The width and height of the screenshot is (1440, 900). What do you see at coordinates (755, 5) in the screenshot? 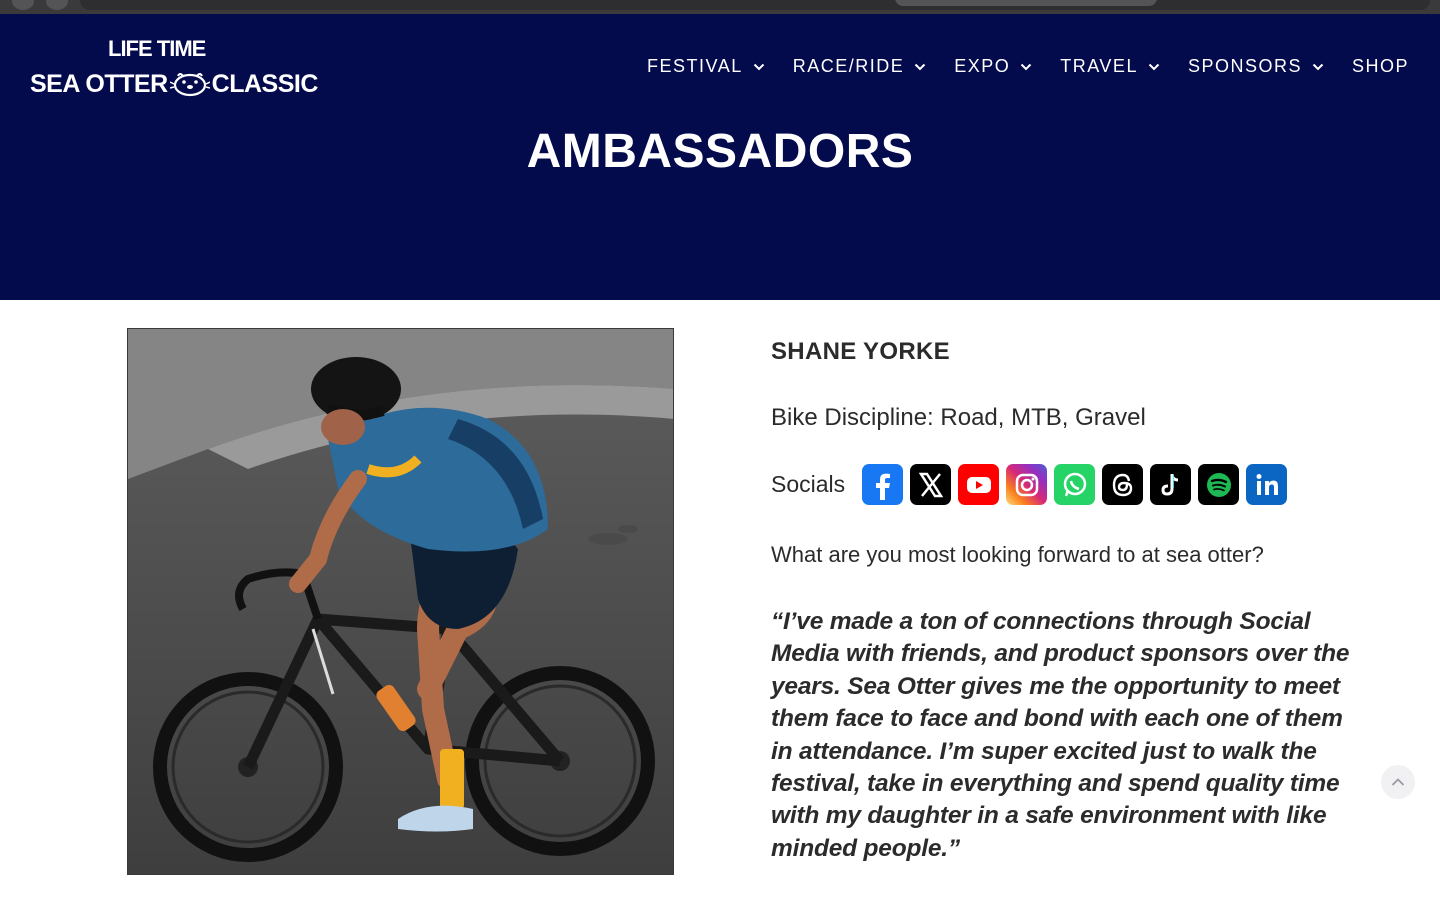
I see `browser-tab-bar` at bounding box center [755, 5].